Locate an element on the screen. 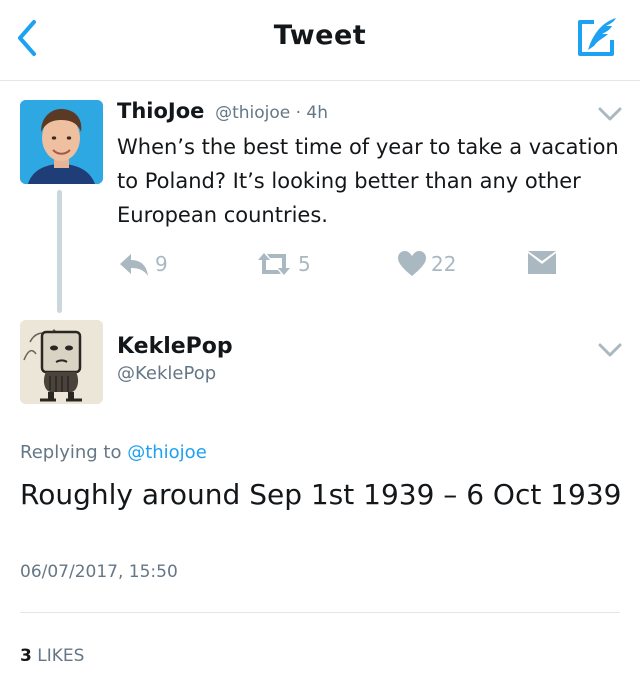  direct-message-button is located at coordinates (542, 263).